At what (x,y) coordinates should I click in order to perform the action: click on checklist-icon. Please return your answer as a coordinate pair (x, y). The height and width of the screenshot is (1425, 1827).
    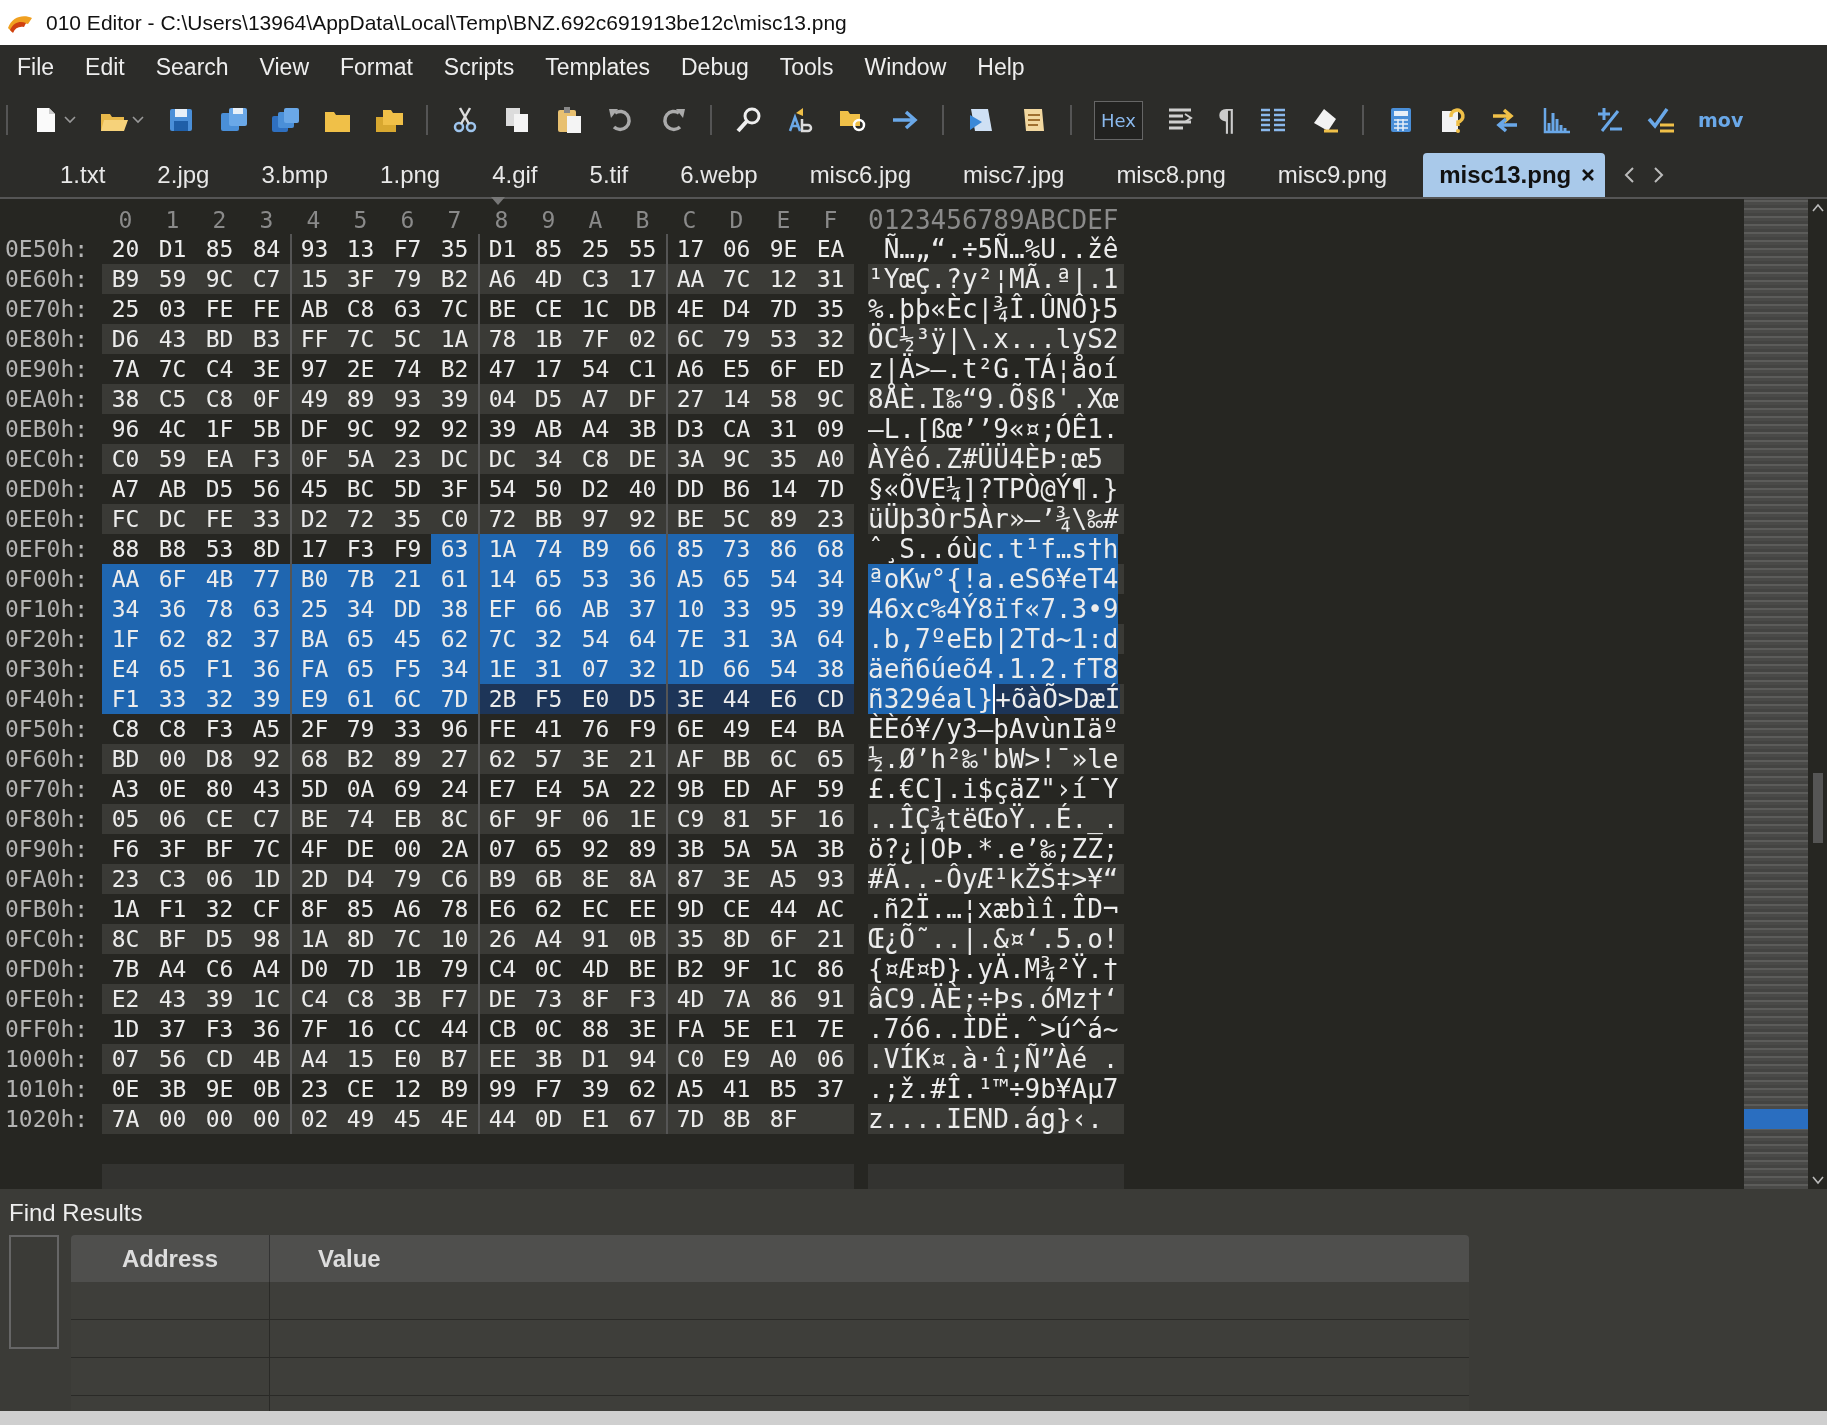
    Looking at the image, I should click on (1661, 120).